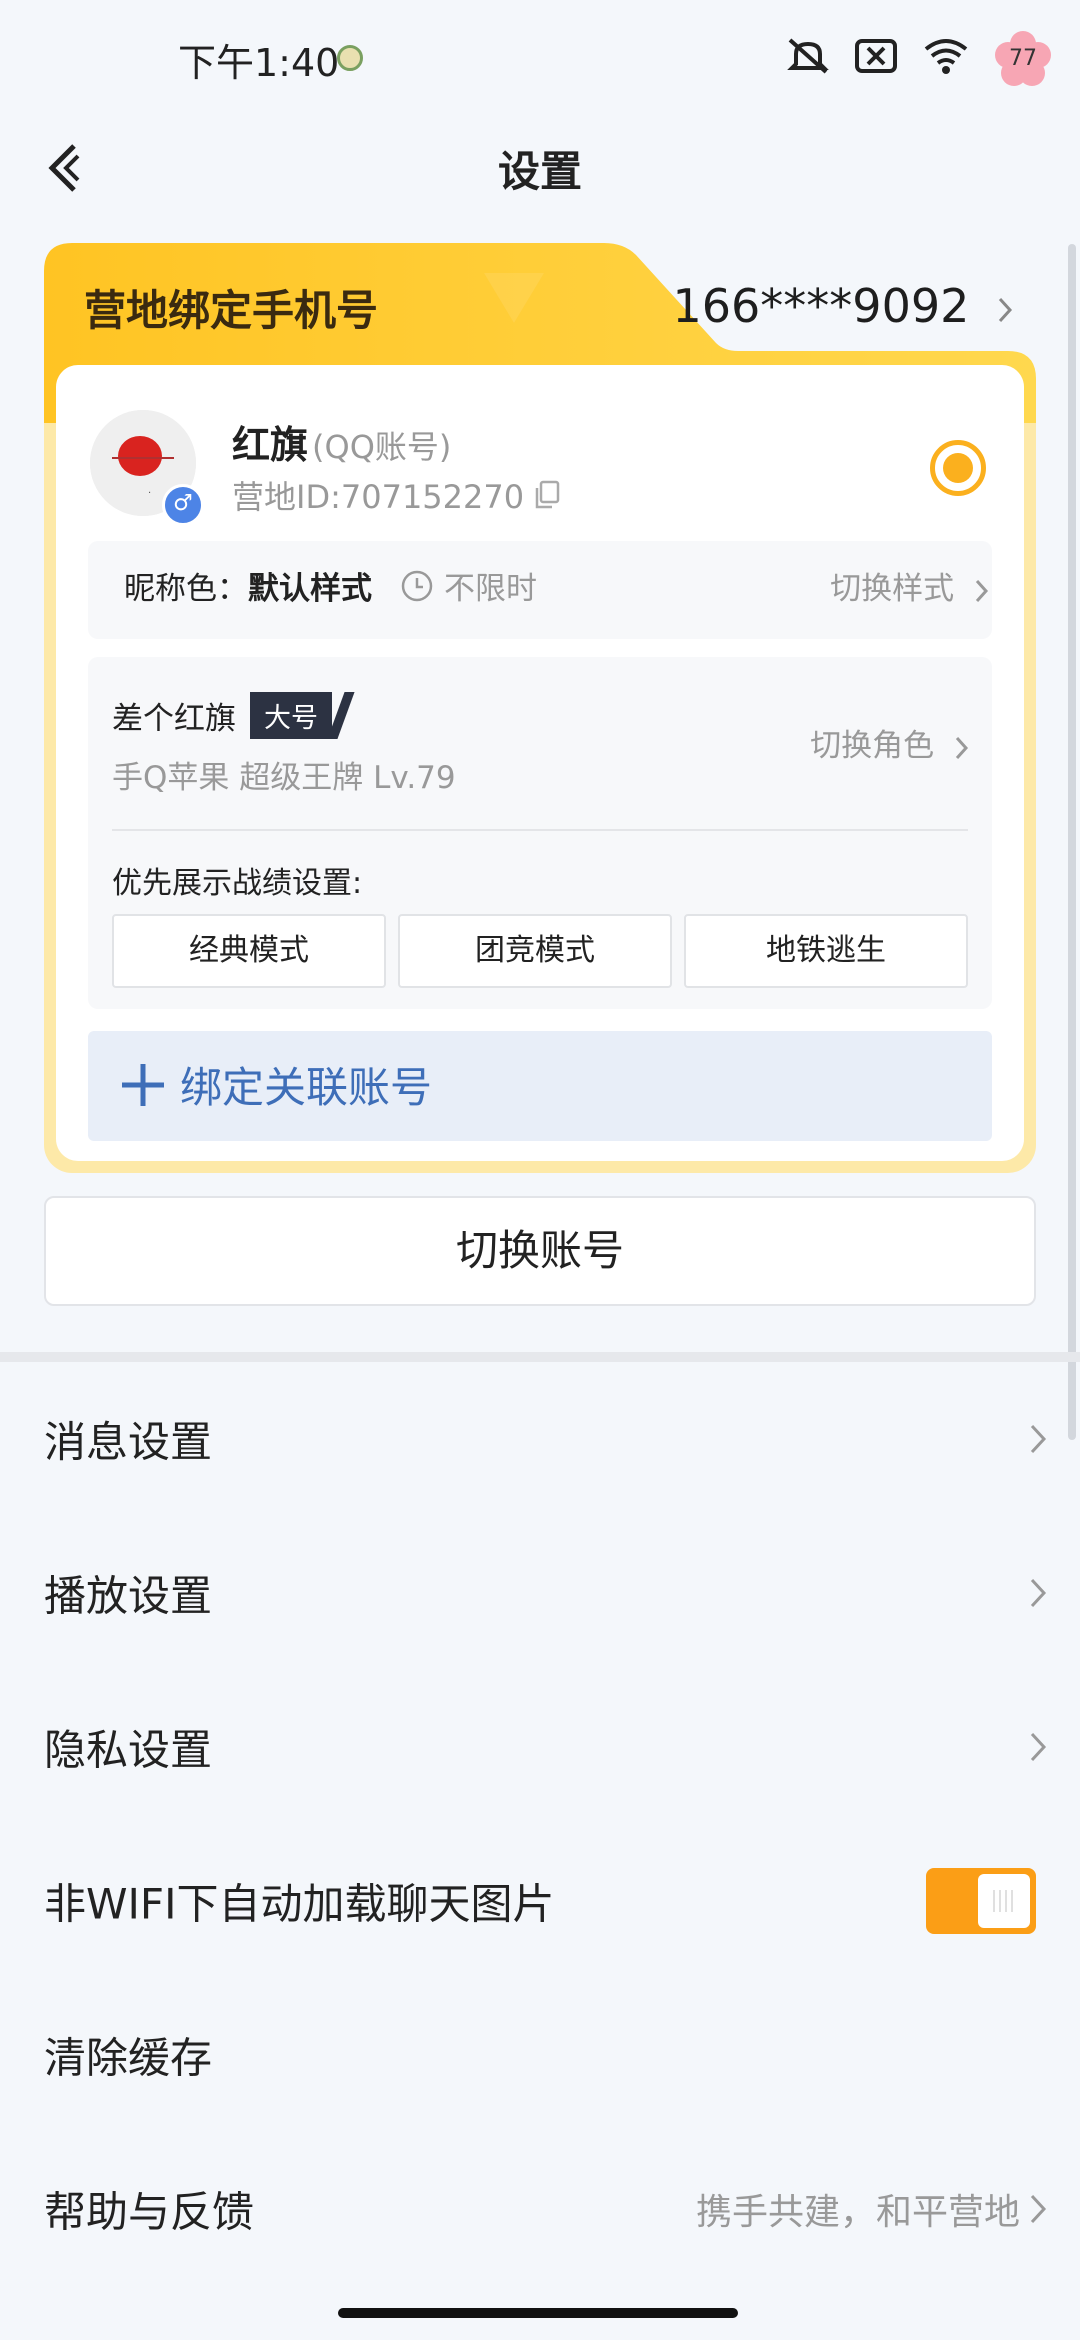  What do you see at coordinates (890, 742) in the screenshot?
I see `switch-role-button: 切换角色` at bounding box center [890, 742].